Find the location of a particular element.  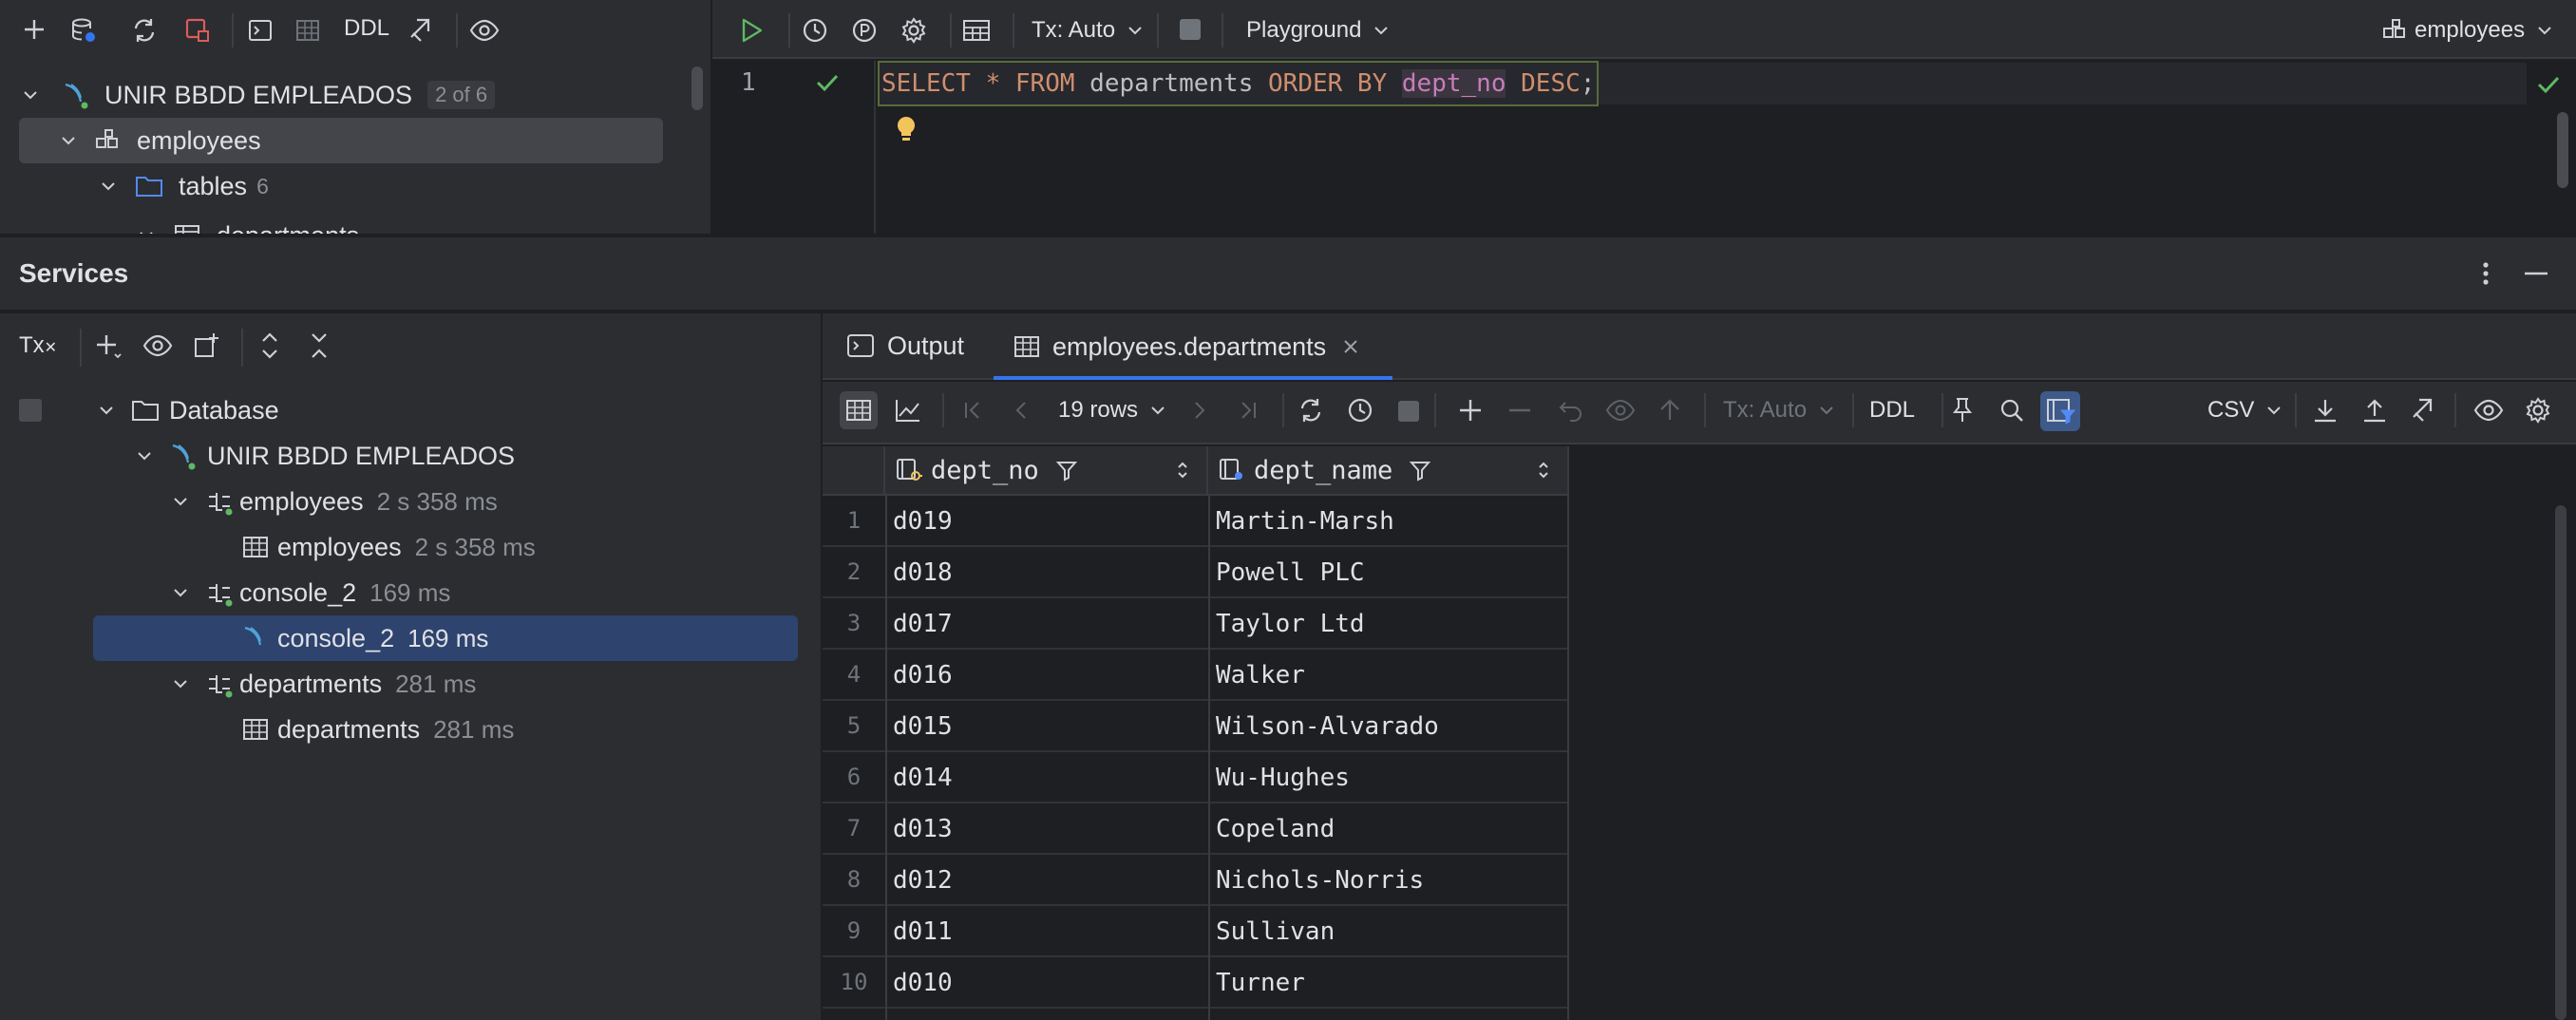

tree-connection-row: UNIR BBDD EMPLEADOS 2 of 6 is located at coordinates (257, 95).